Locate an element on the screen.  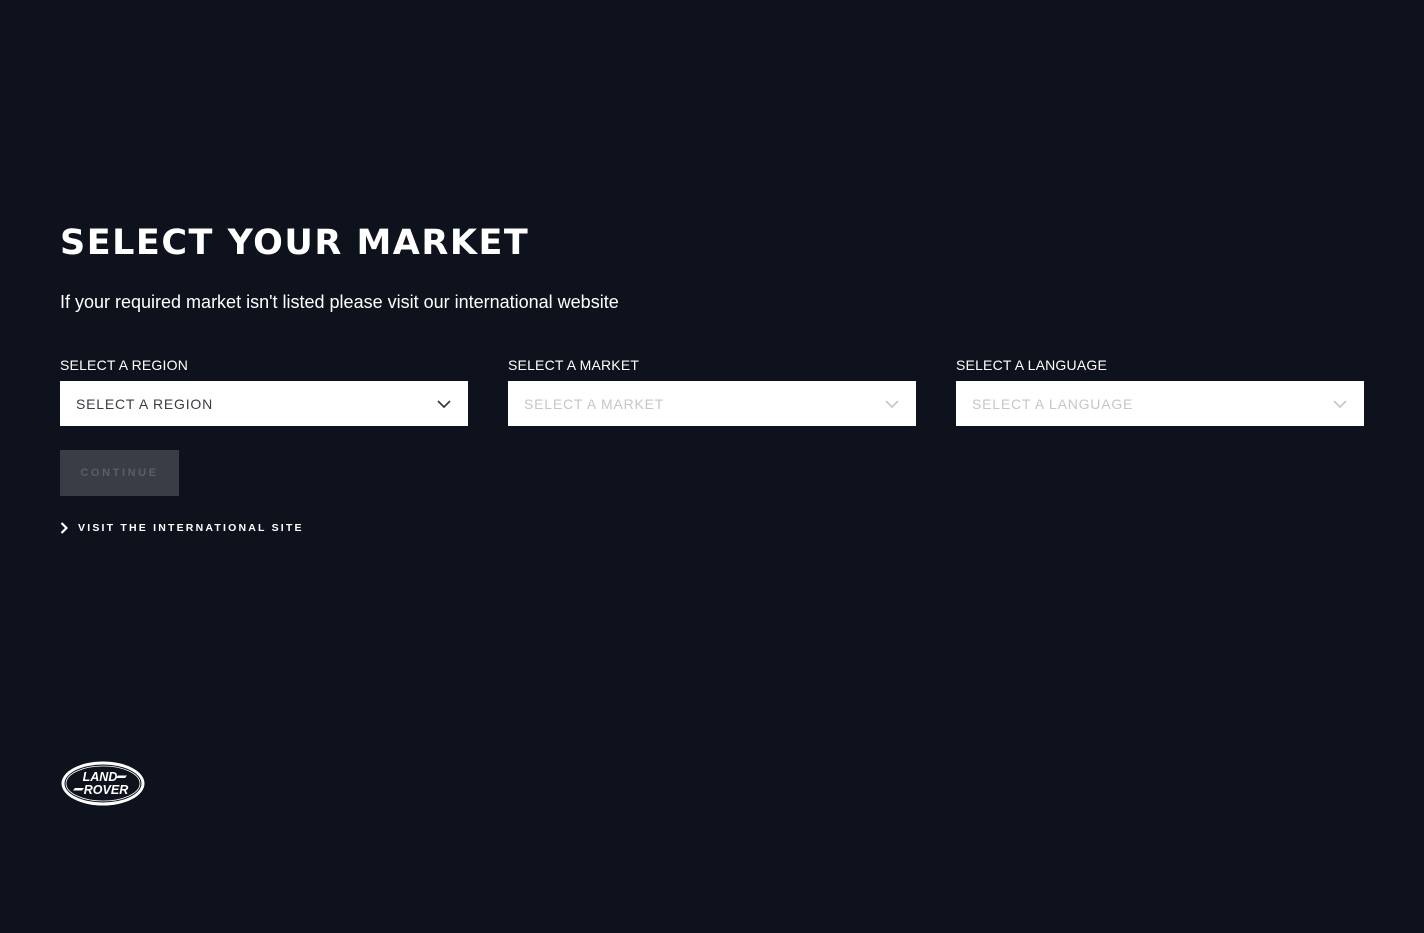
land-rover-logo: LAND ROVER is located at coordinates (103, 783).